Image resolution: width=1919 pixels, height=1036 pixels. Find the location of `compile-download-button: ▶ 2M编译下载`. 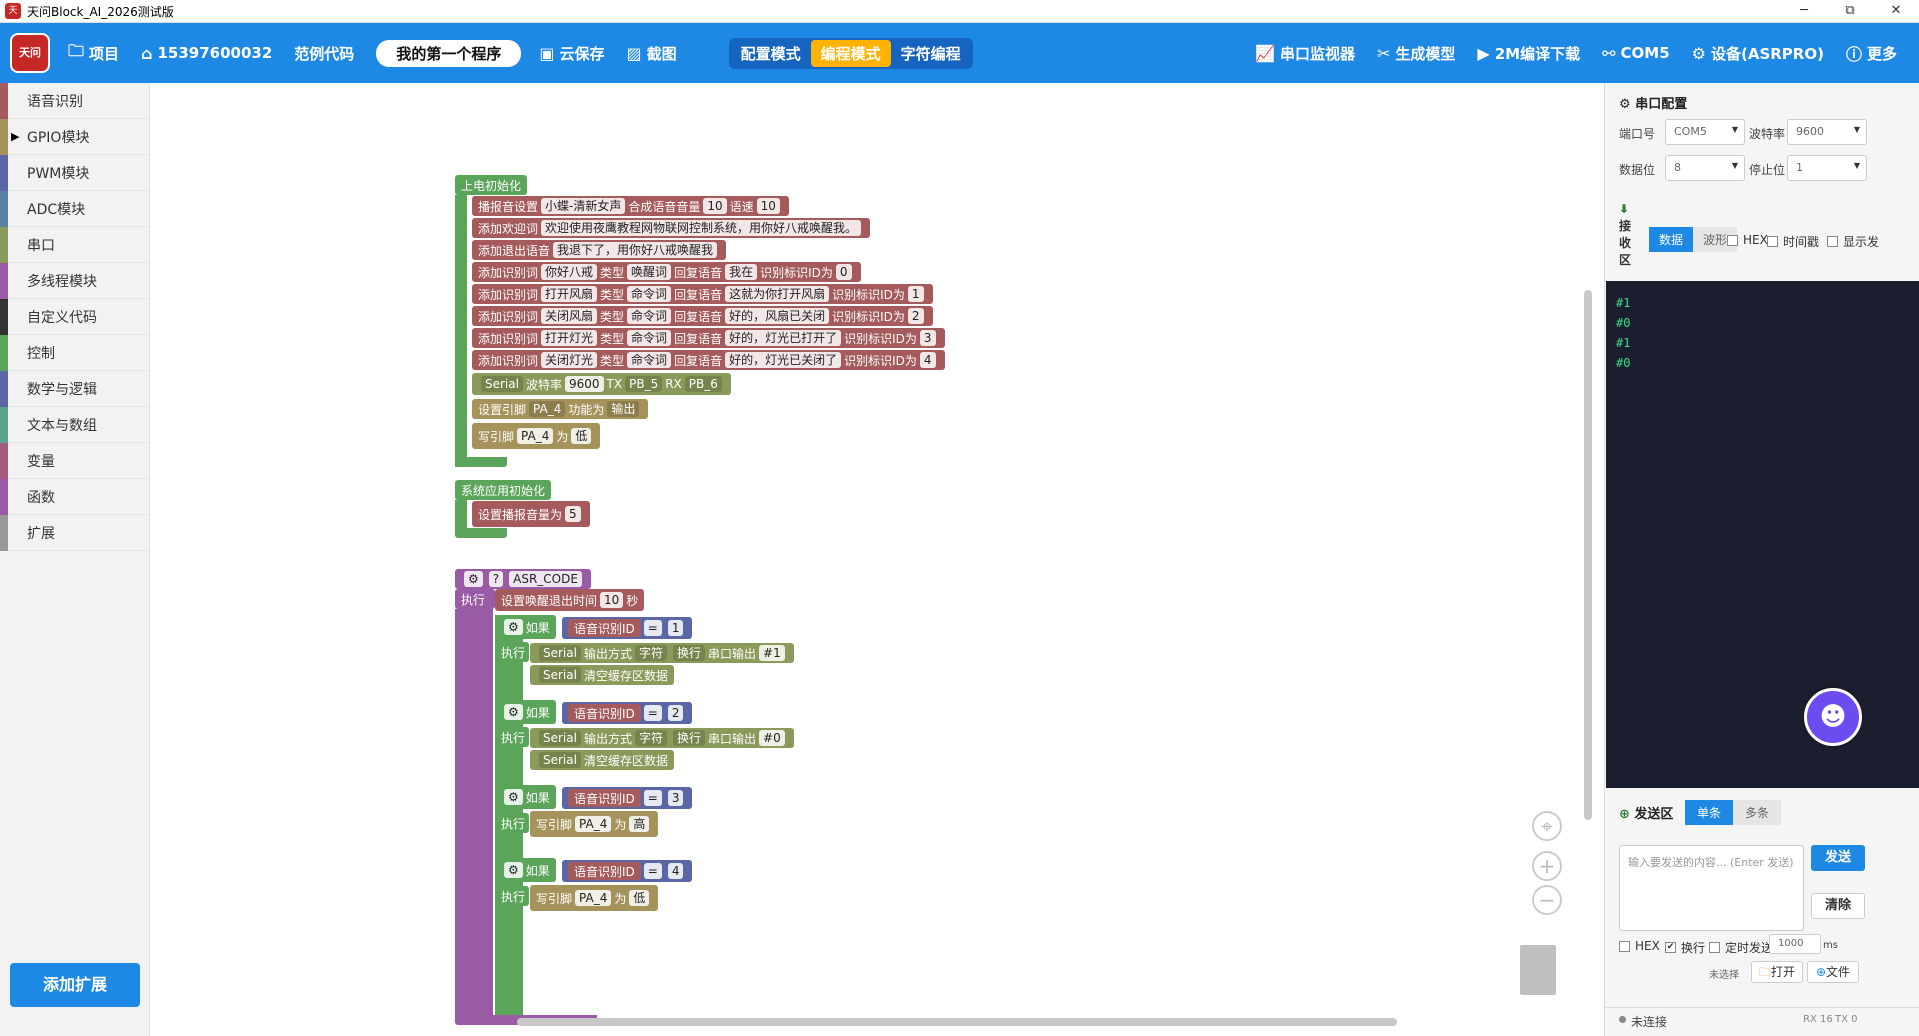

compile-download-button: ▶ 2M编译下载 is located at coordinates (1528, 53).